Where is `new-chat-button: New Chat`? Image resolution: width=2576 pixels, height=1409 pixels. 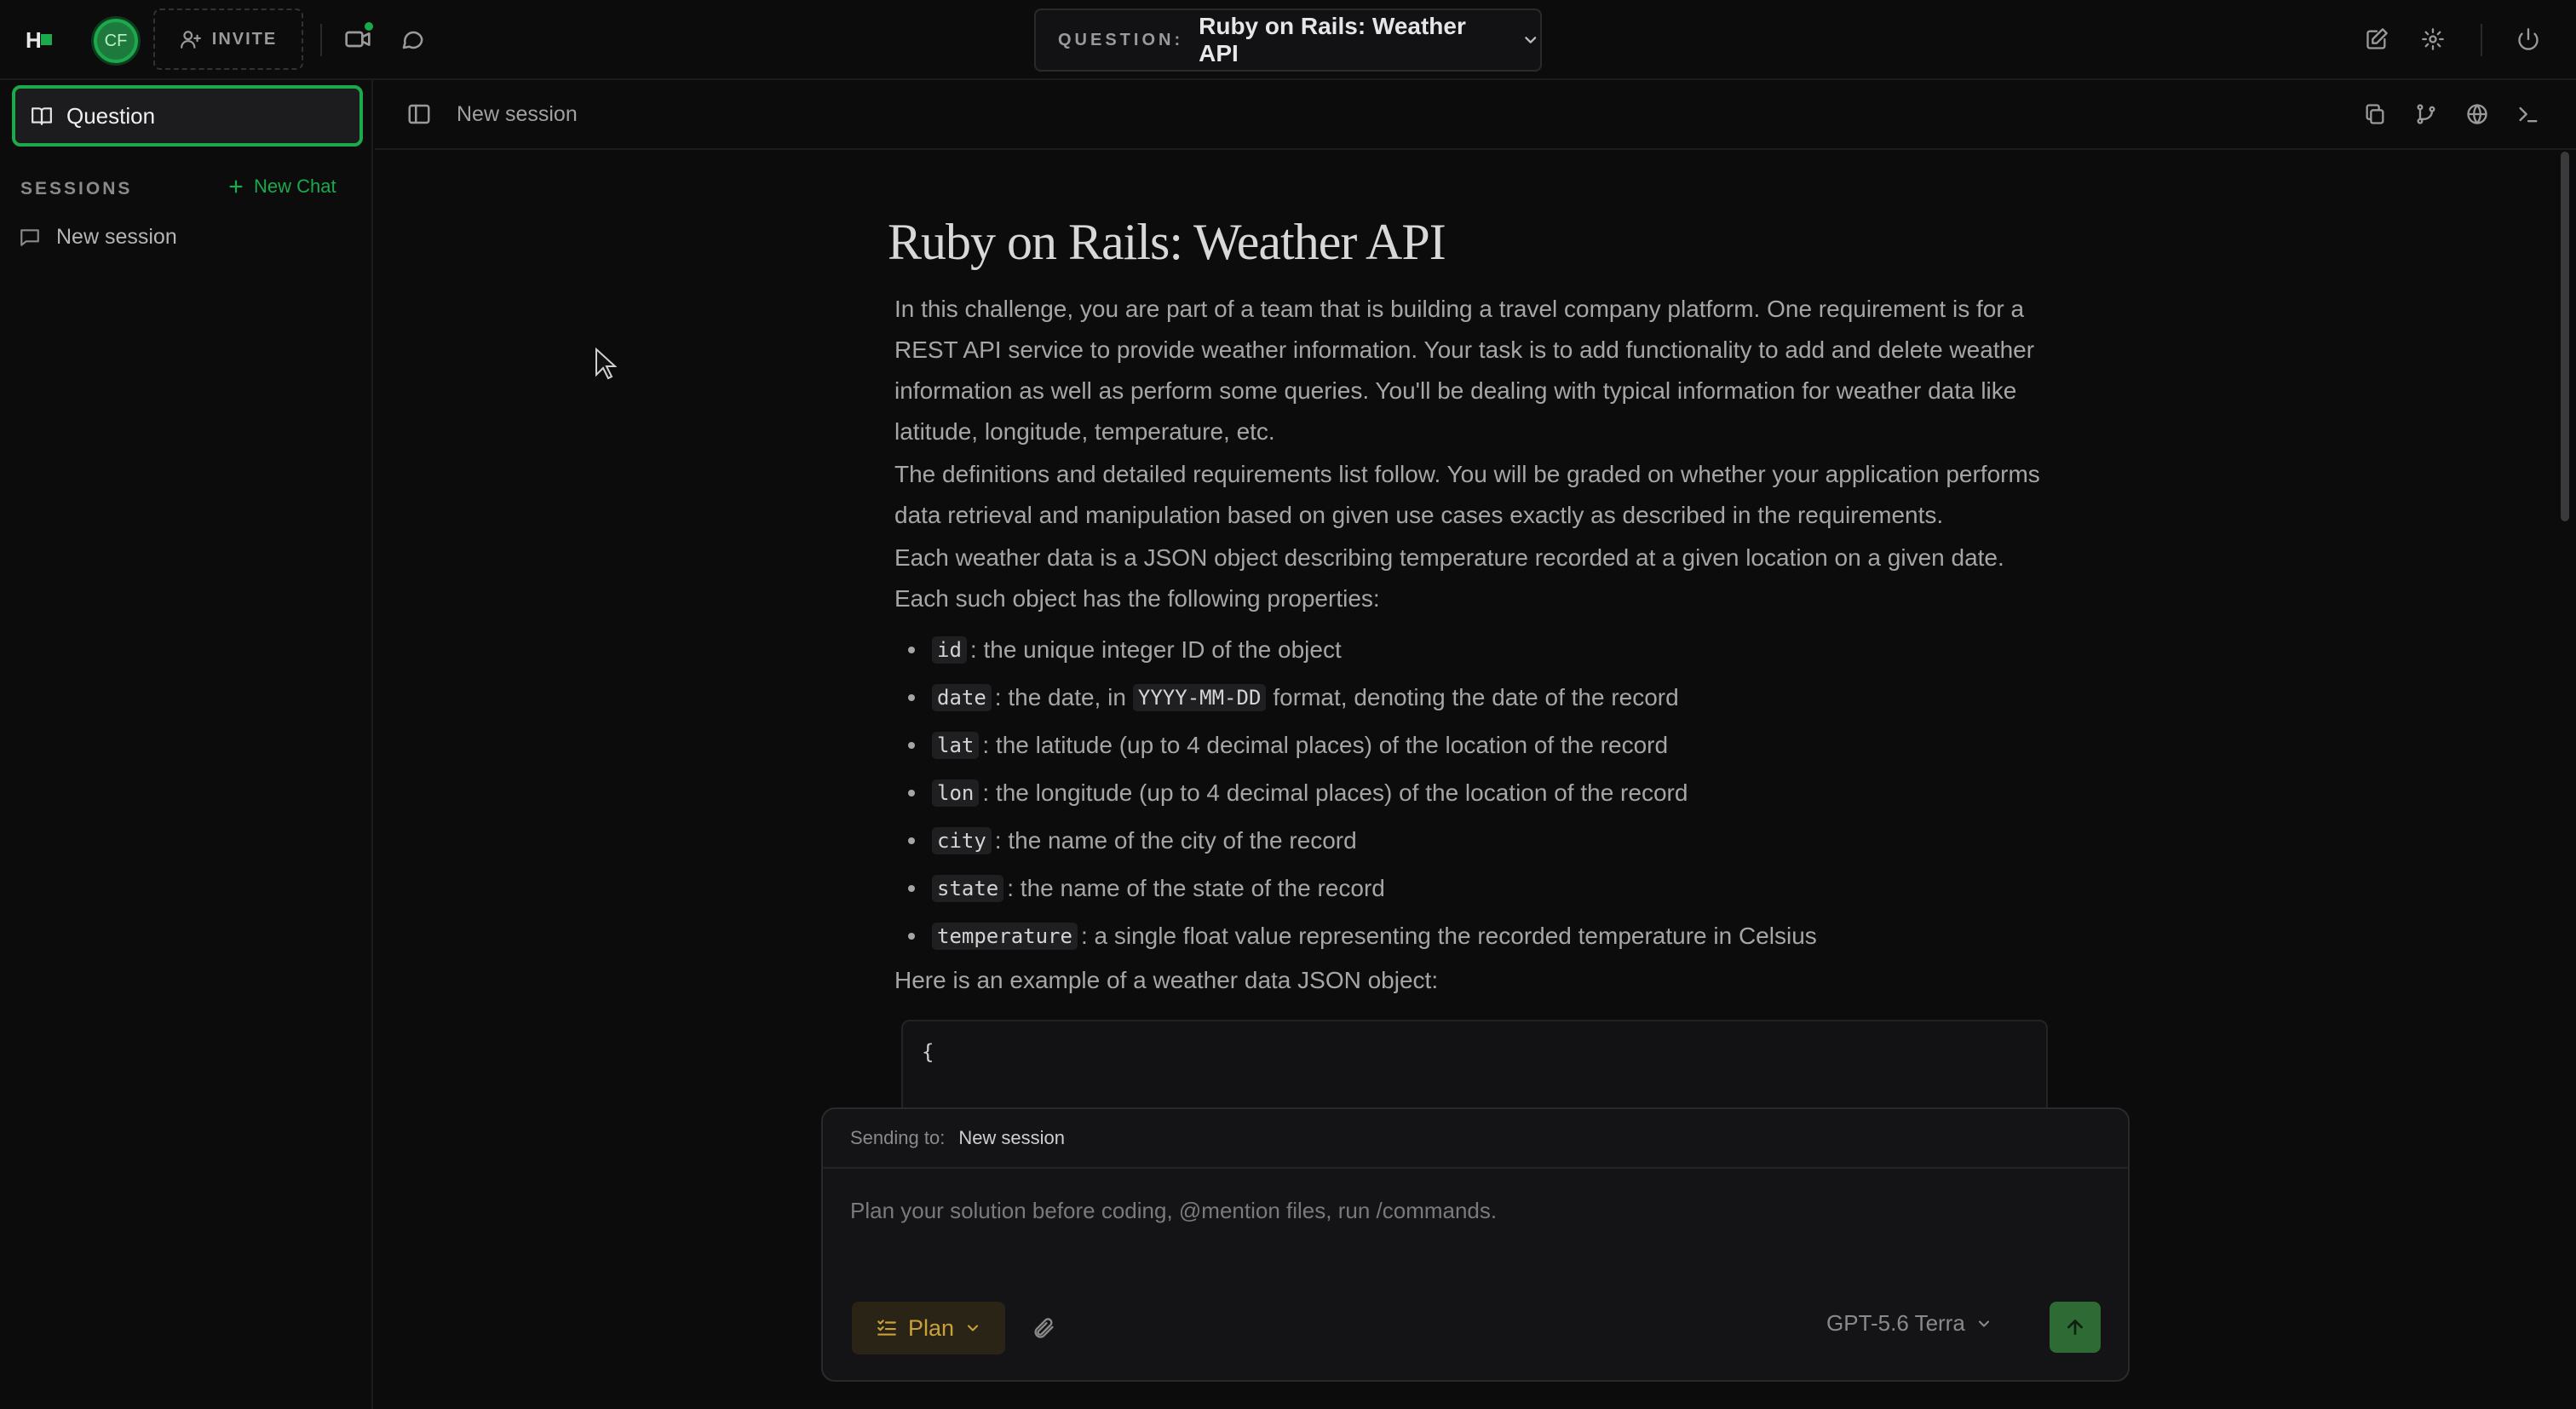
new-chat-button: New Chat is located at coordinates (281, 186).